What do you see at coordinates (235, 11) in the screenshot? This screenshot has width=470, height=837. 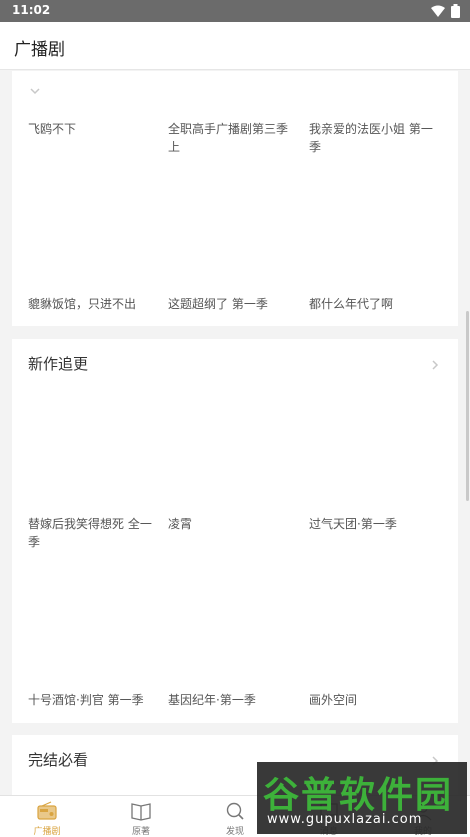 I see `status-bar: 11:02` at bounding box center [235, 11].